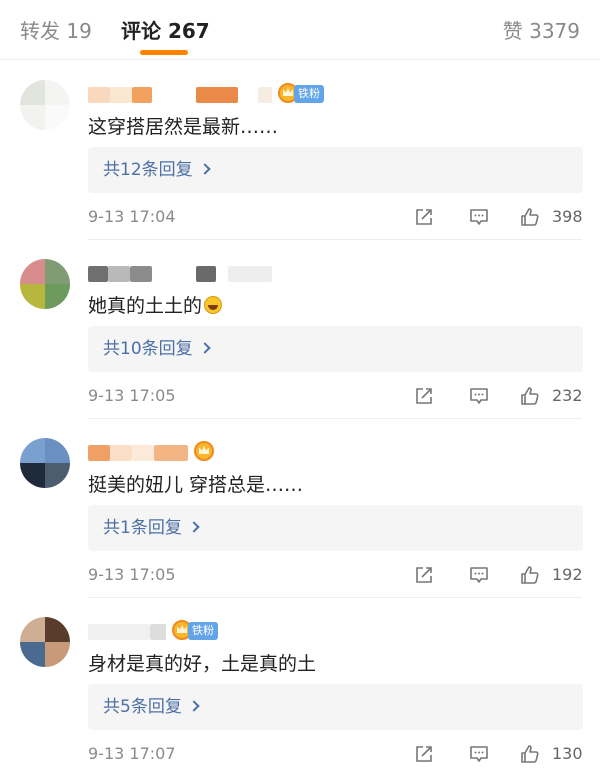  I want to click on comment-text: 她真的土土的, so click(155, 306).